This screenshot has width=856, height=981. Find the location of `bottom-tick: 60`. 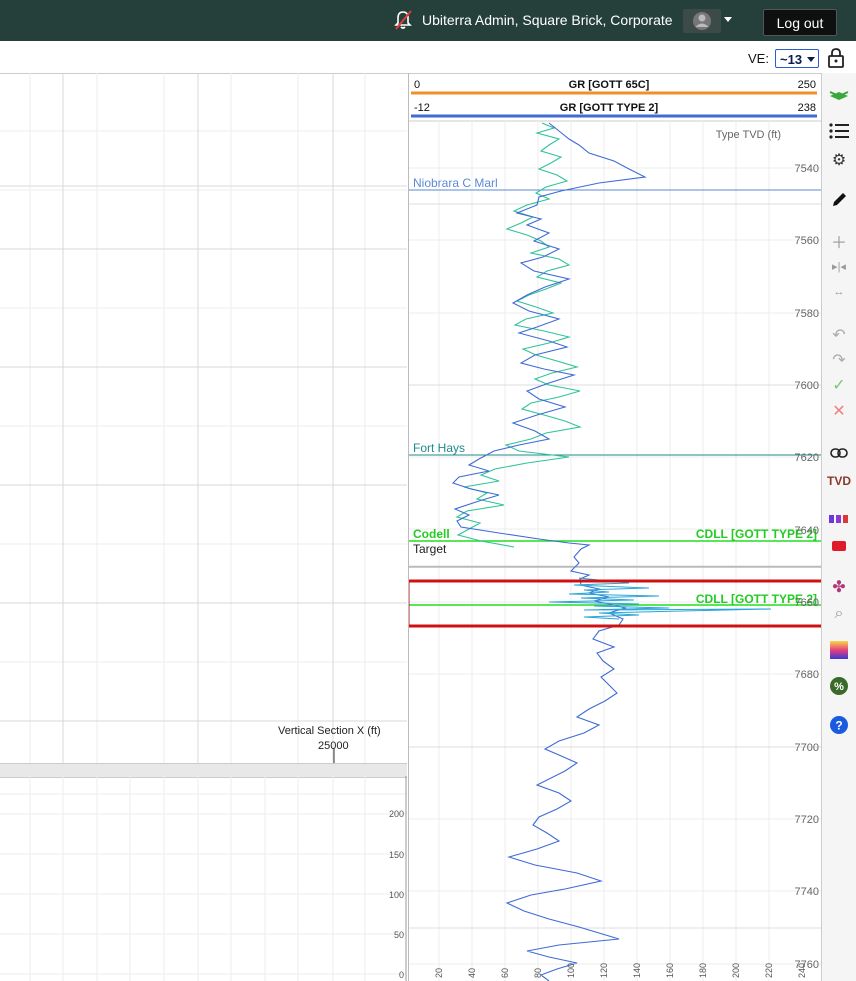

bottom-tick: 60 is located at coordinates (505, 973).